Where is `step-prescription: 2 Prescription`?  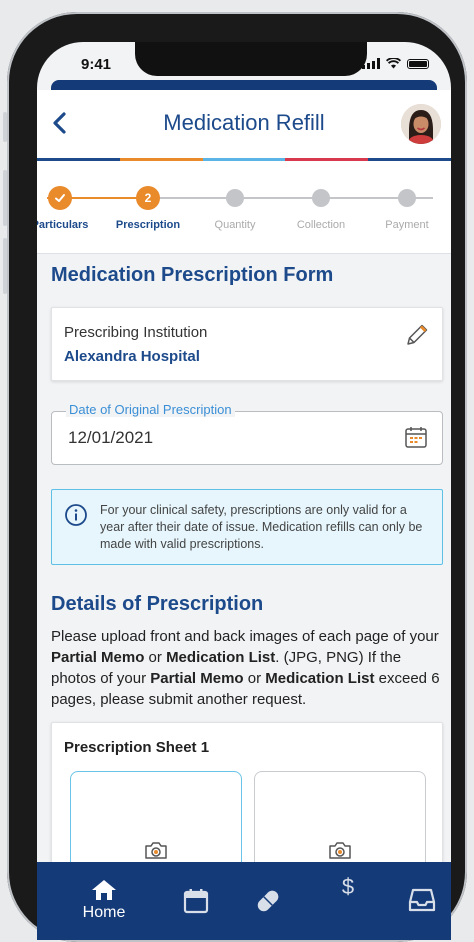 step-prescription: 2 Prescription is located at coordinates (148, 208).